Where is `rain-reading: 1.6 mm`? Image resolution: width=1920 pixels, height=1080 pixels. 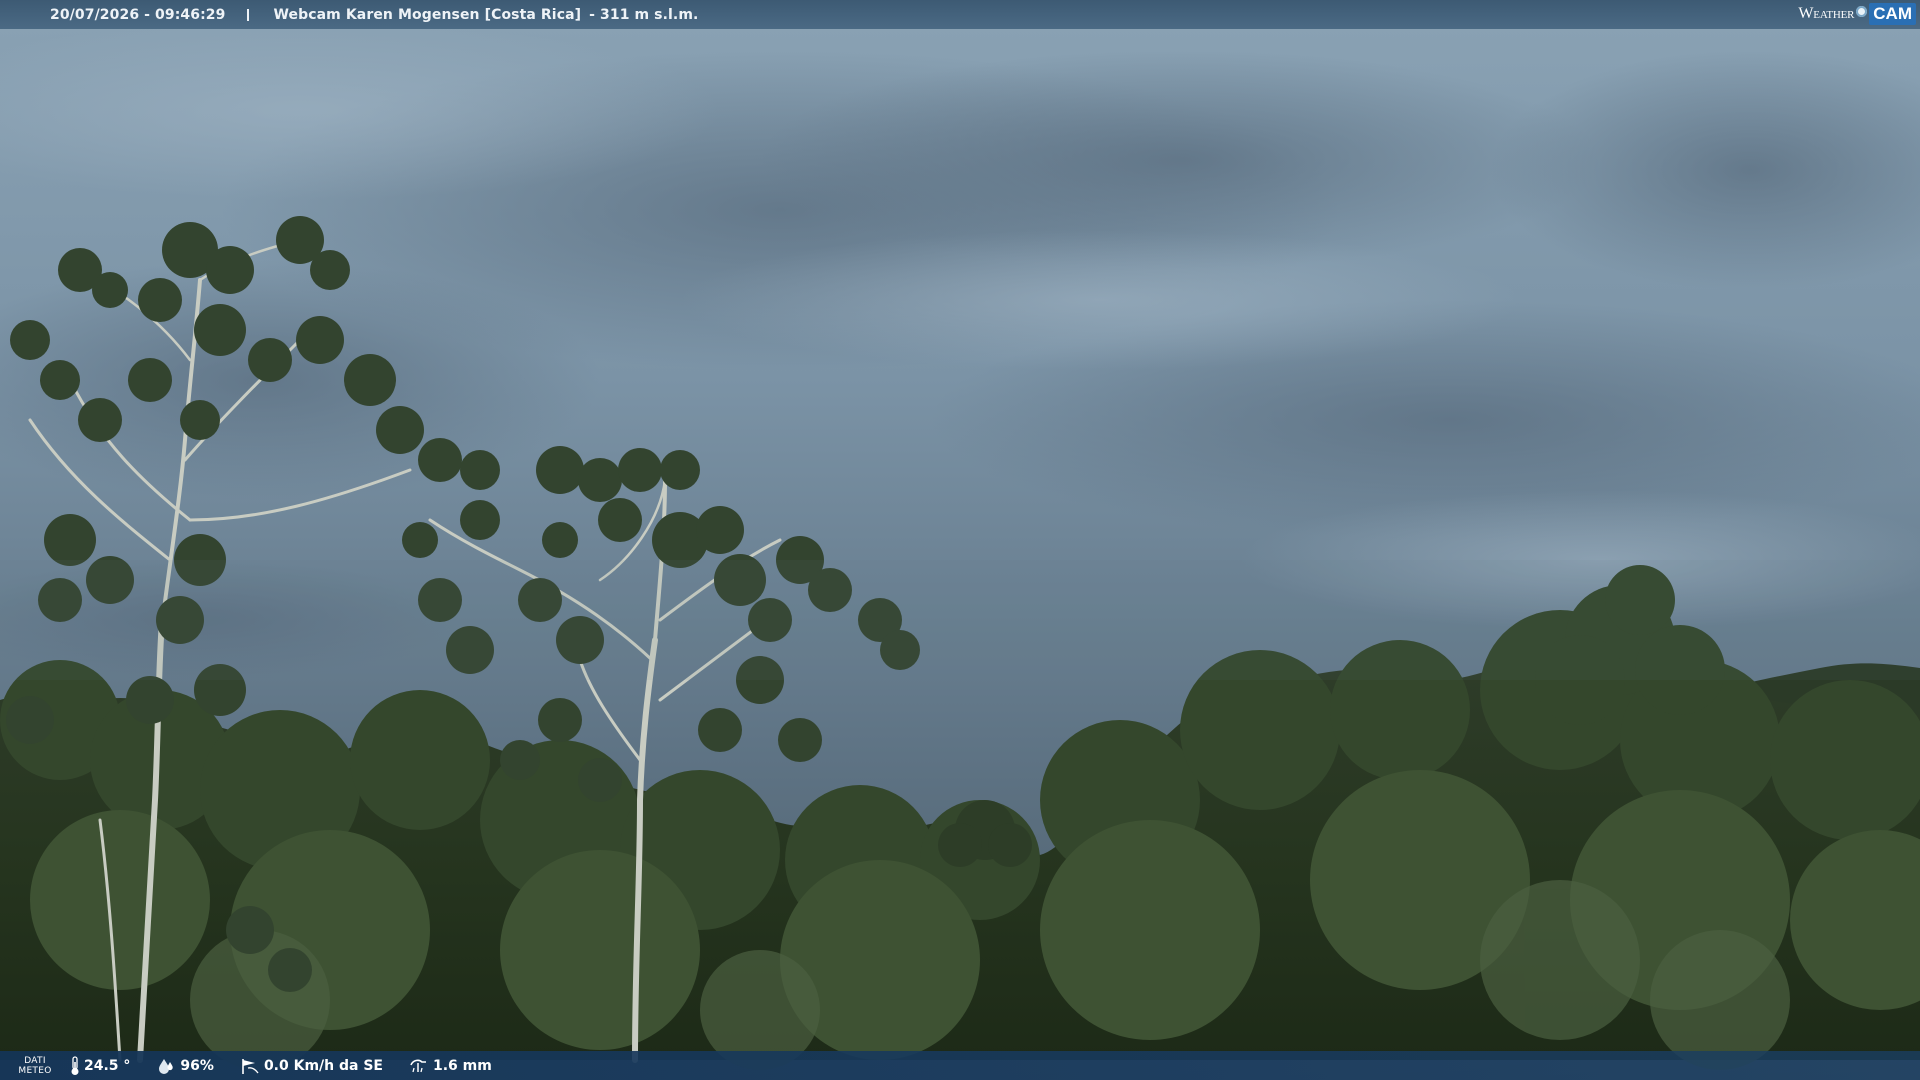 rain-reading: 1.6 mm is located at coordinates (450, 1066).